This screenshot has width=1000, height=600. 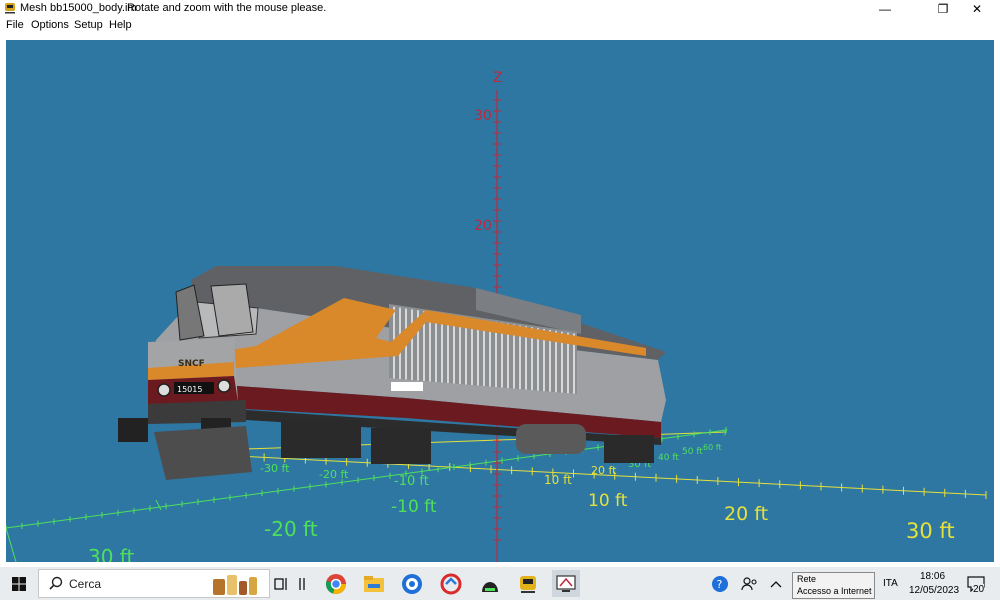 What do you see at coordinates (692, 452) in the screenshot?
I see `label-50ft-small: 50 ft` at bounding box center [692, 452].